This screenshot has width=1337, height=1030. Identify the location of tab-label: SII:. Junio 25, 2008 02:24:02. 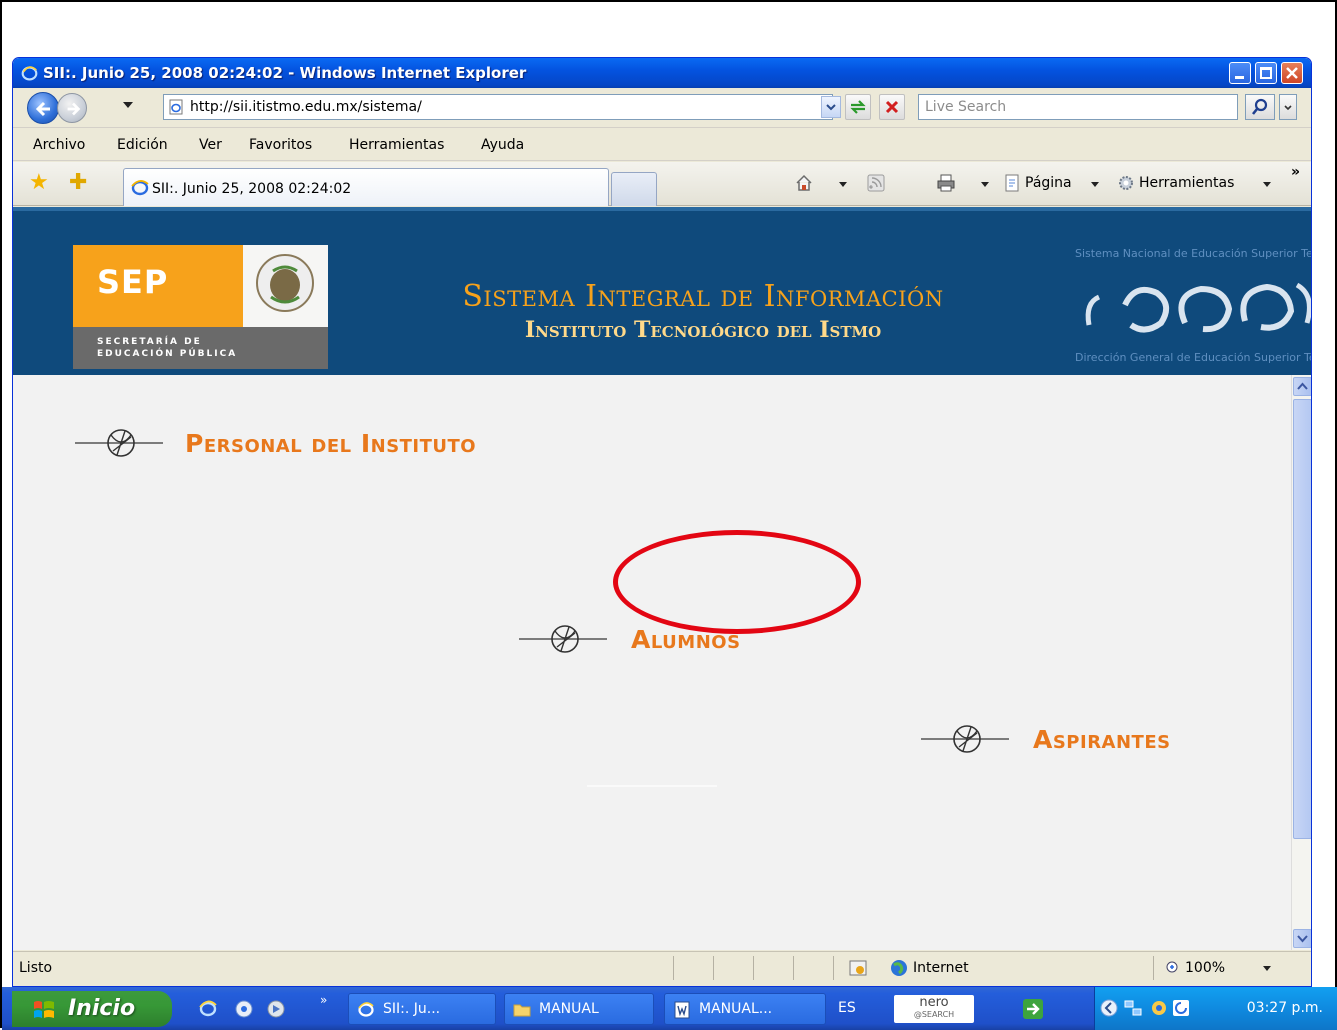
(252, 189).